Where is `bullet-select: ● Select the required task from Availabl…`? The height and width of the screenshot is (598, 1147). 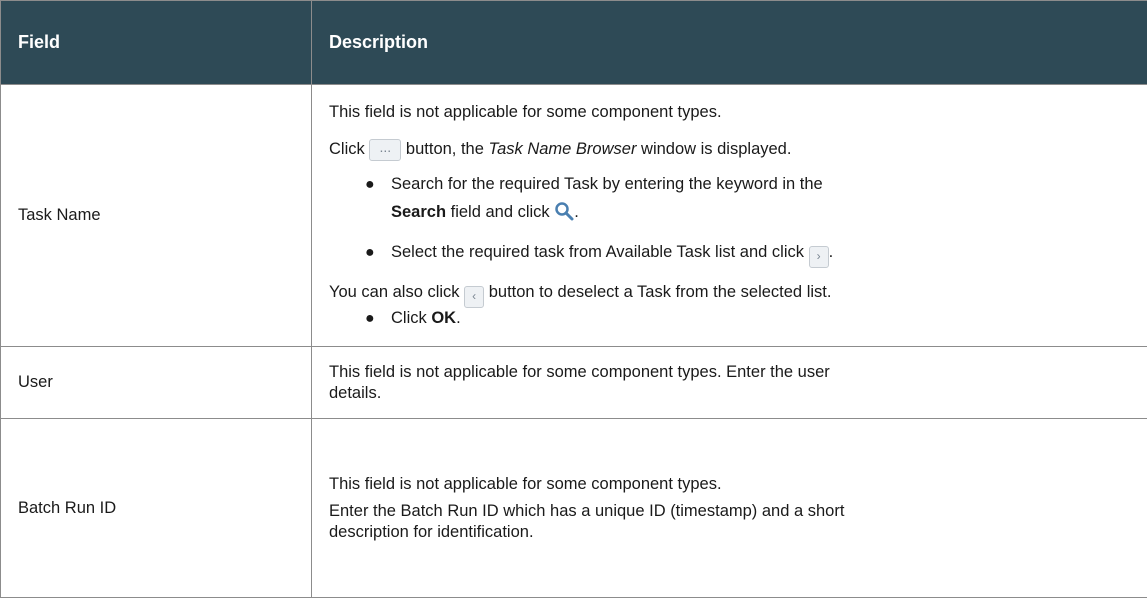 bullet-select: ● Select the required task from Availabl… is located at coordinates (732, 255).